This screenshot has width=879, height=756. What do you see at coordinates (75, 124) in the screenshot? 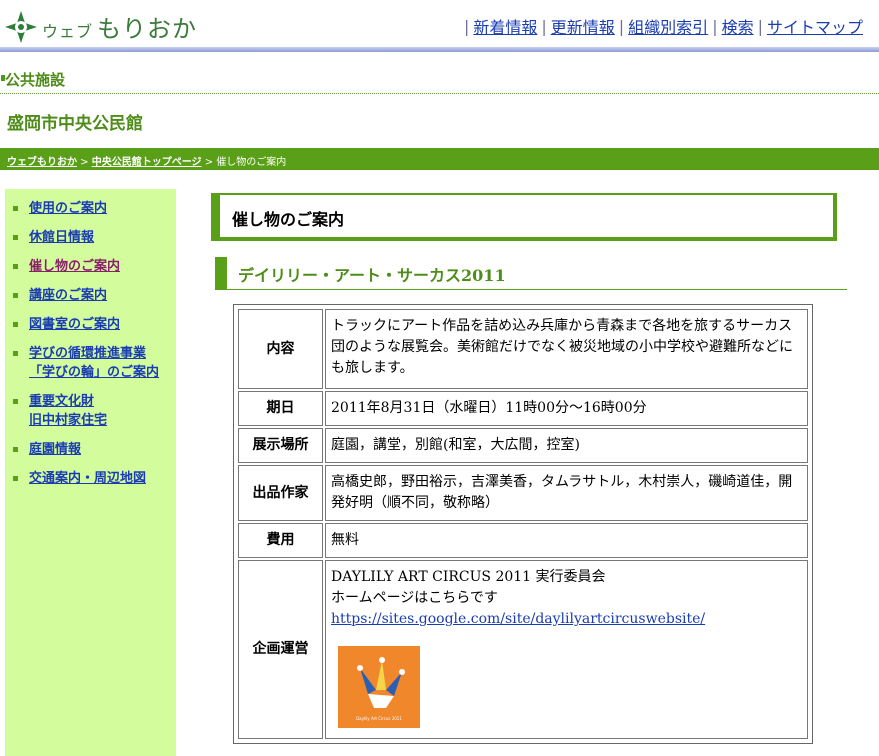
I see `site-title: 盛岡市中央公民館` at bounding box center [75, 124].